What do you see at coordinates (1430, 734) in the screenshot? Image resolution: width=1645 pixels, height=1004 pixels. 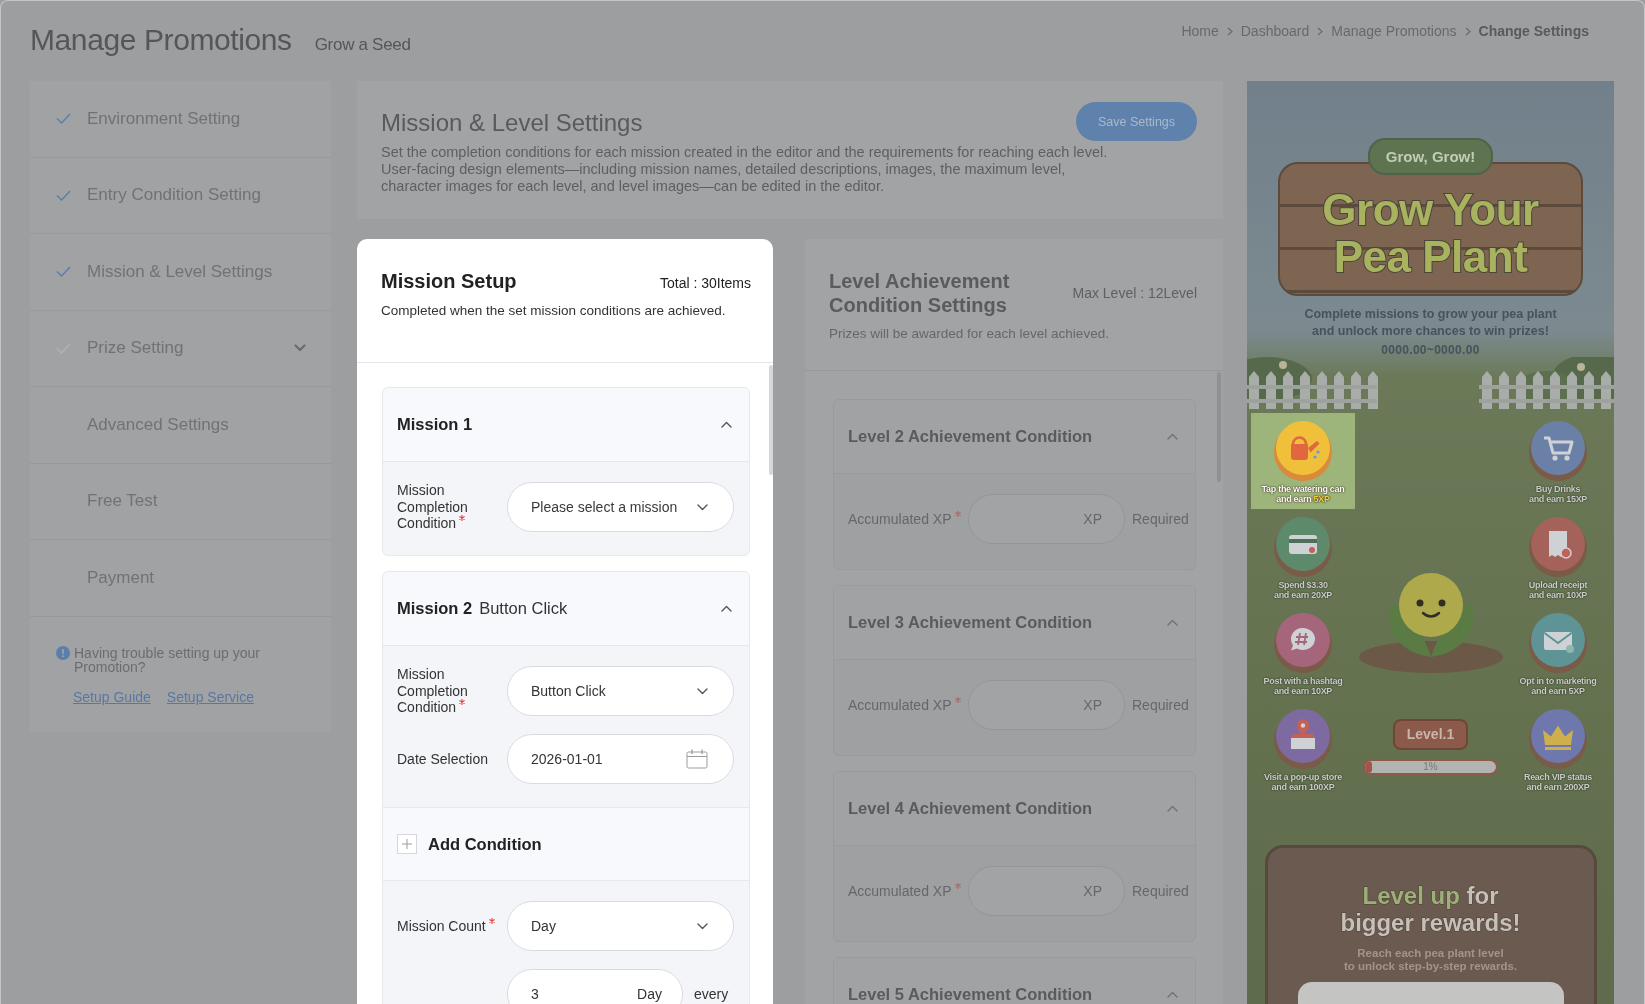 I see `level-badge: Level.1` at bounding box center [1430, 734].